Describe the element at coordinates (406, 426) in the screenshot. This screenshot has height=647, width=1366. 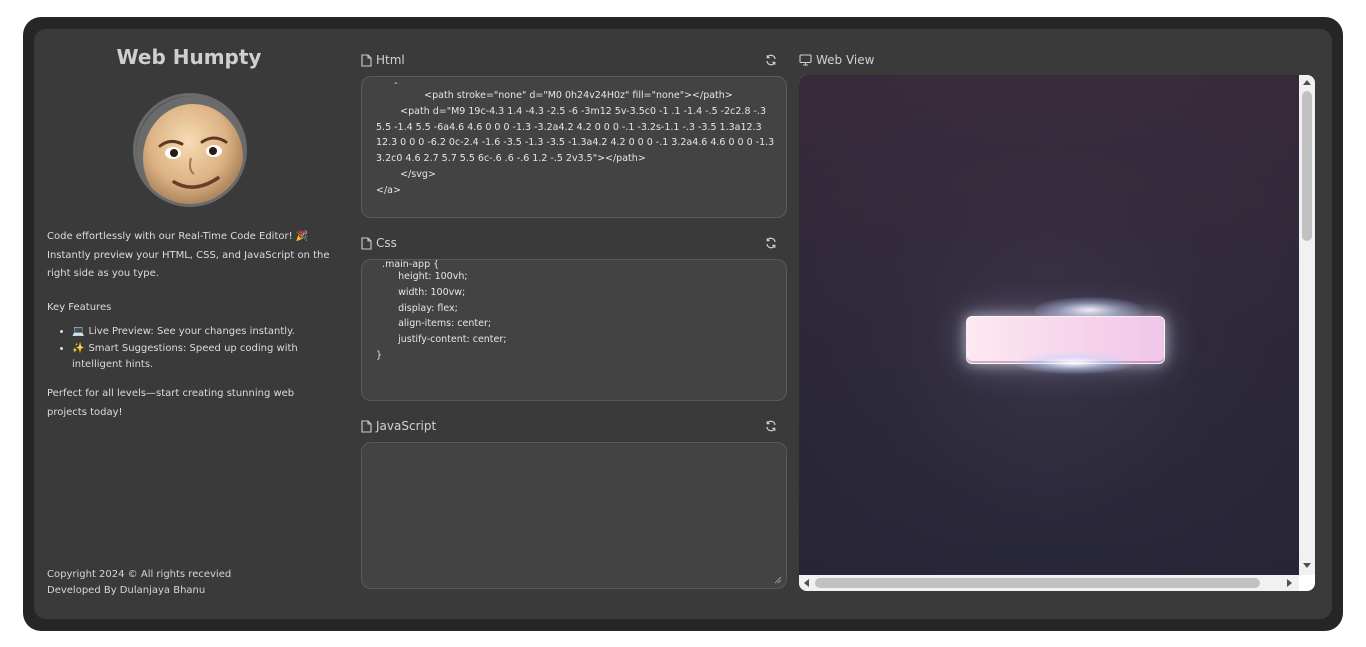
I see `js-panel-label: JavaScript` at that location.